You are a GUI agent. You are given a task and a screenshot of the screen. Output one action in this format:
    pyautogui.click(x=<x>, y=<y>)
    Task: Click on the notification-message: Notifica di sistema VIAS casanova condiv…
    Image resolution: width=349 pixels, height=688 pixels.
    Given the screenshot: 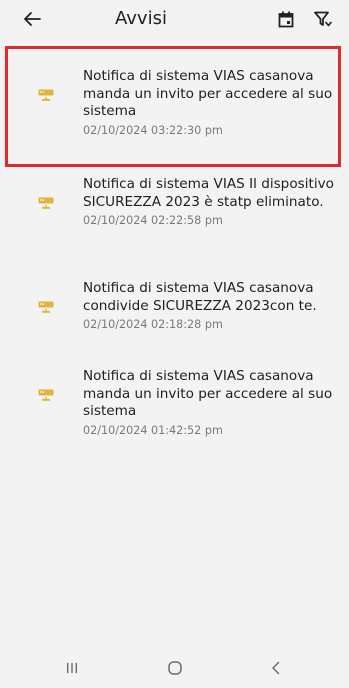 What is the action you would take?
    pyautogui.click(x=200, y=297)
    